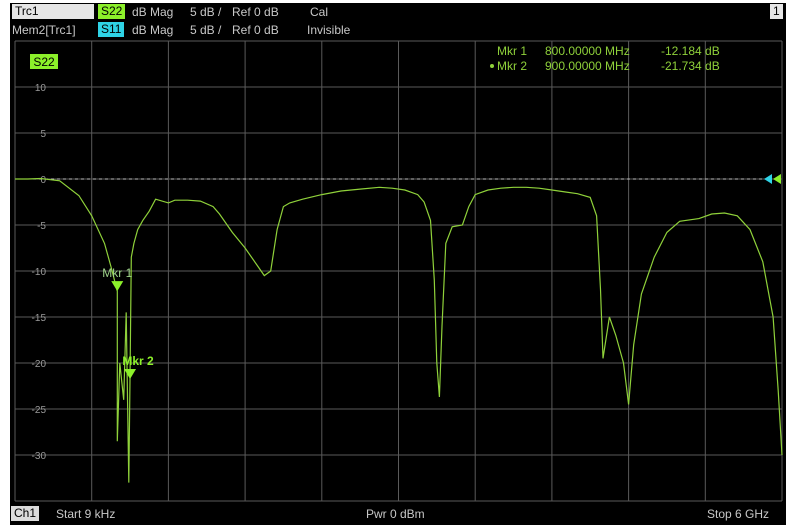 This screenshot has height=531, width=800. What do you see at coordinates (44, 62) in the screenshot?
I see `s22-trace-label: S22` at bounding box center [44, 62].